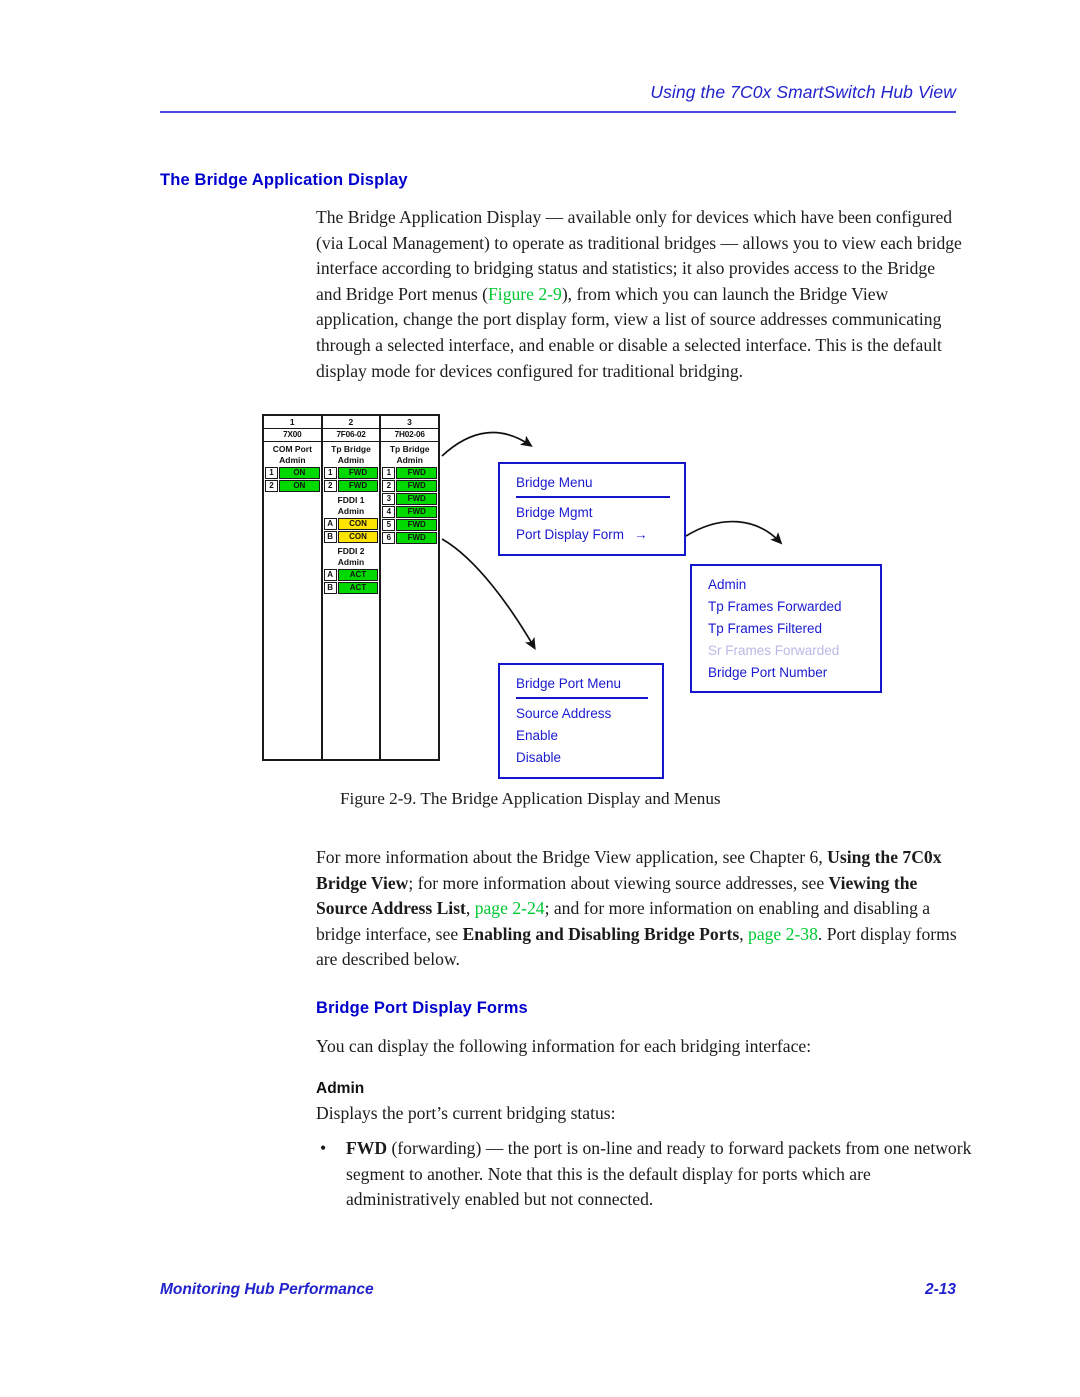  What do you see at coordinates (570, 535) in the screenshot?
I see `menu-item-port-display-form-label: Port Display Form` at bounding box center [570, 535].